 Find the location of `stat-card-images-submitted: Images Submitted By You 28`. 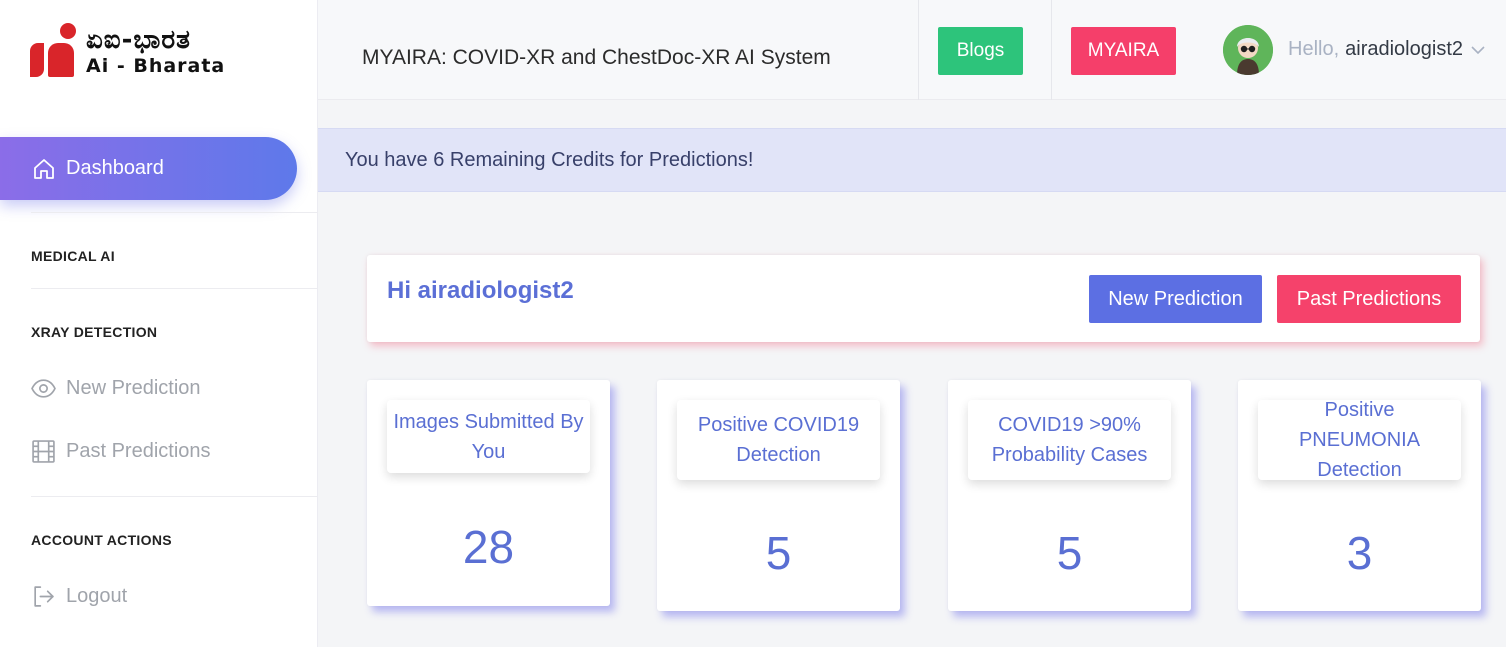

stat-card-images-submitted: Images Submitted By You 28 is located at coordinates (488, 493).